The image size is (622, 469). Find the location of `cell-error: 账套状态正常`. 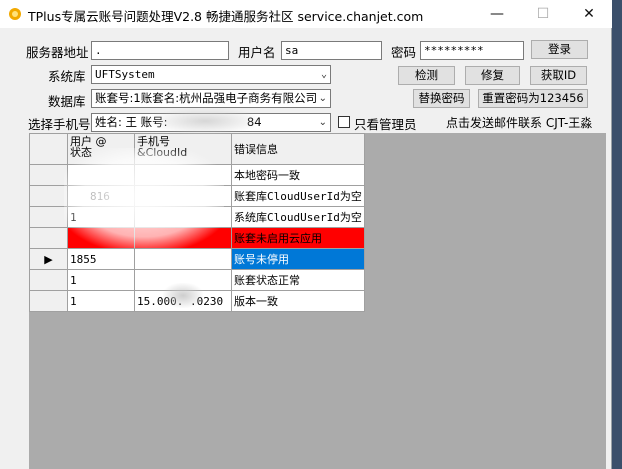

cell-error: 账套状态正常 is located at coordinates (298, 280).